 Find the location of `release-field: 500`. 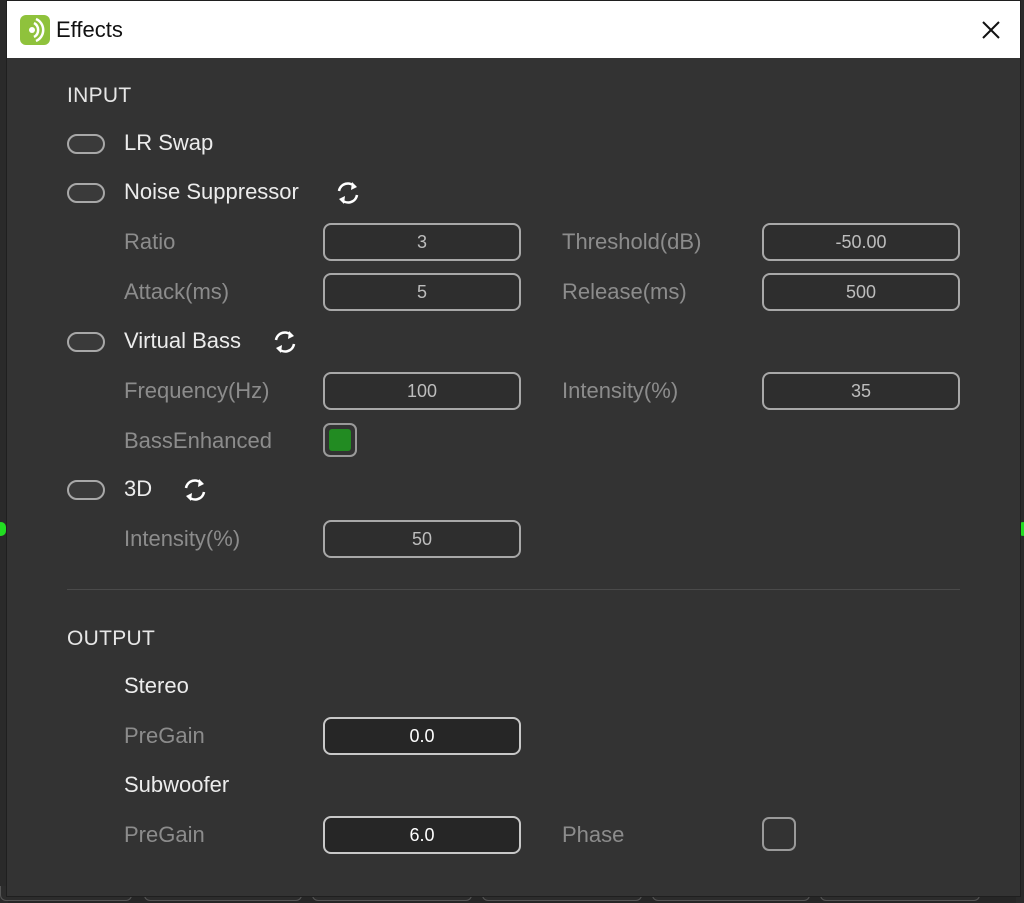

release-field: 500 is located at coordinates (861, 292).